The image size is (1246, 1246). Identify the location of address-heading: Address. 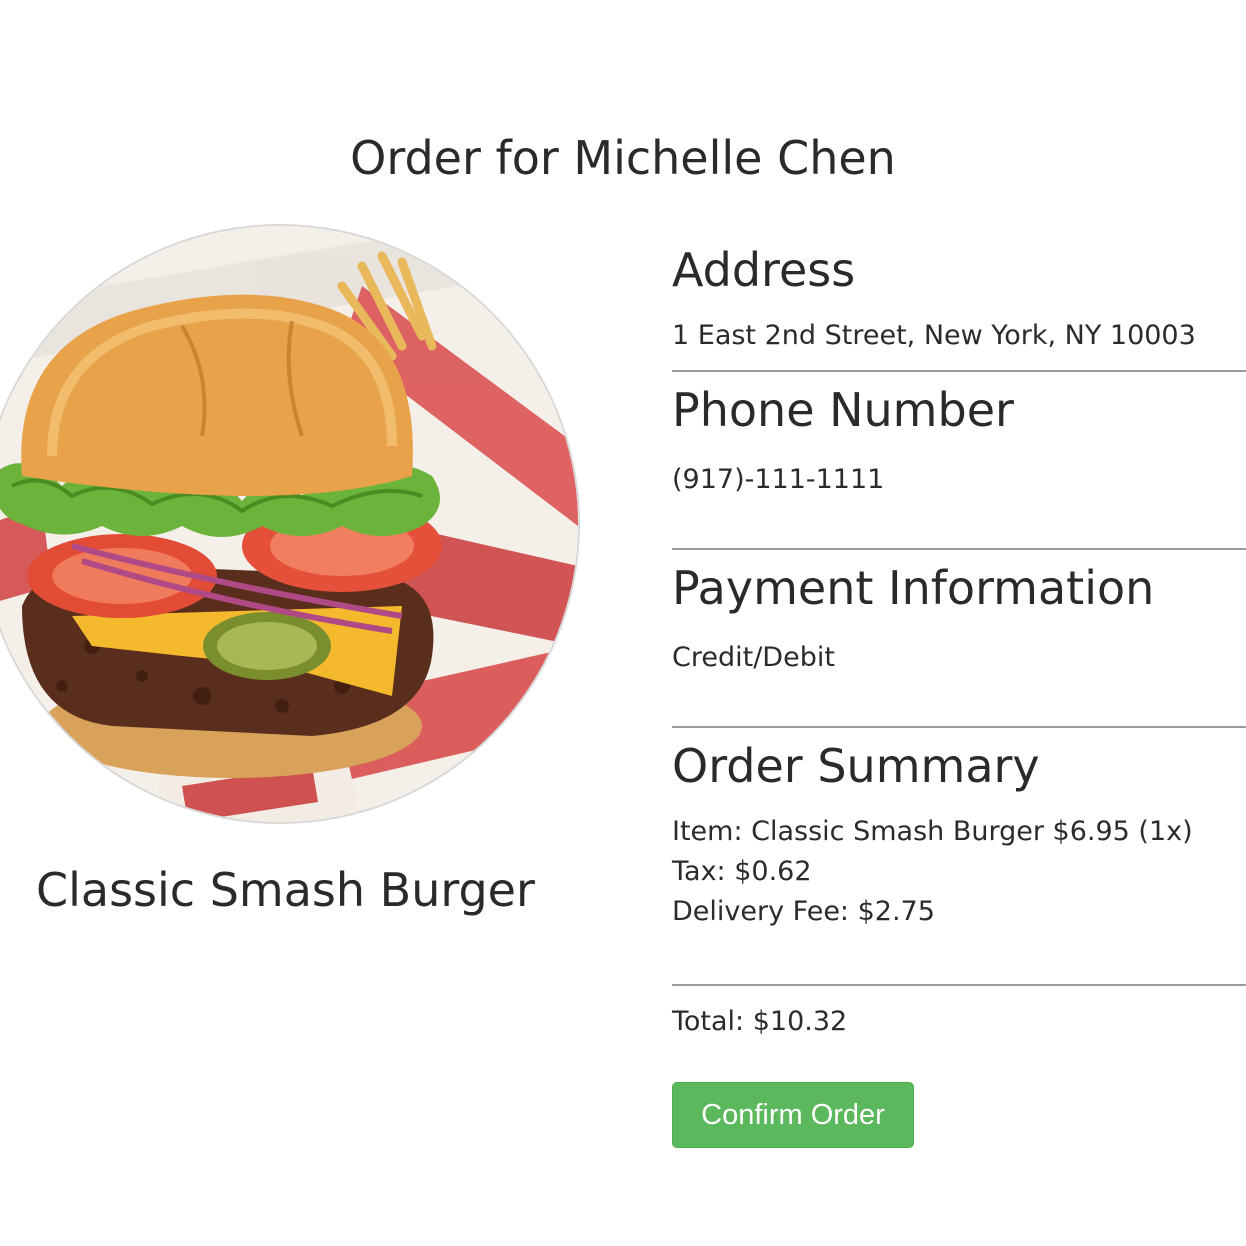
(764, 270).